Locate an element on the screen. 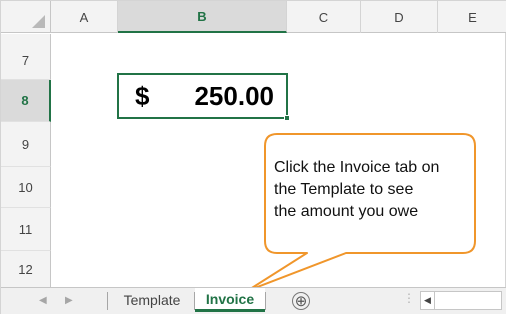 The image size is (506, 314). add-sheet-icon: ⊕ is located at coordinates (301, 301).